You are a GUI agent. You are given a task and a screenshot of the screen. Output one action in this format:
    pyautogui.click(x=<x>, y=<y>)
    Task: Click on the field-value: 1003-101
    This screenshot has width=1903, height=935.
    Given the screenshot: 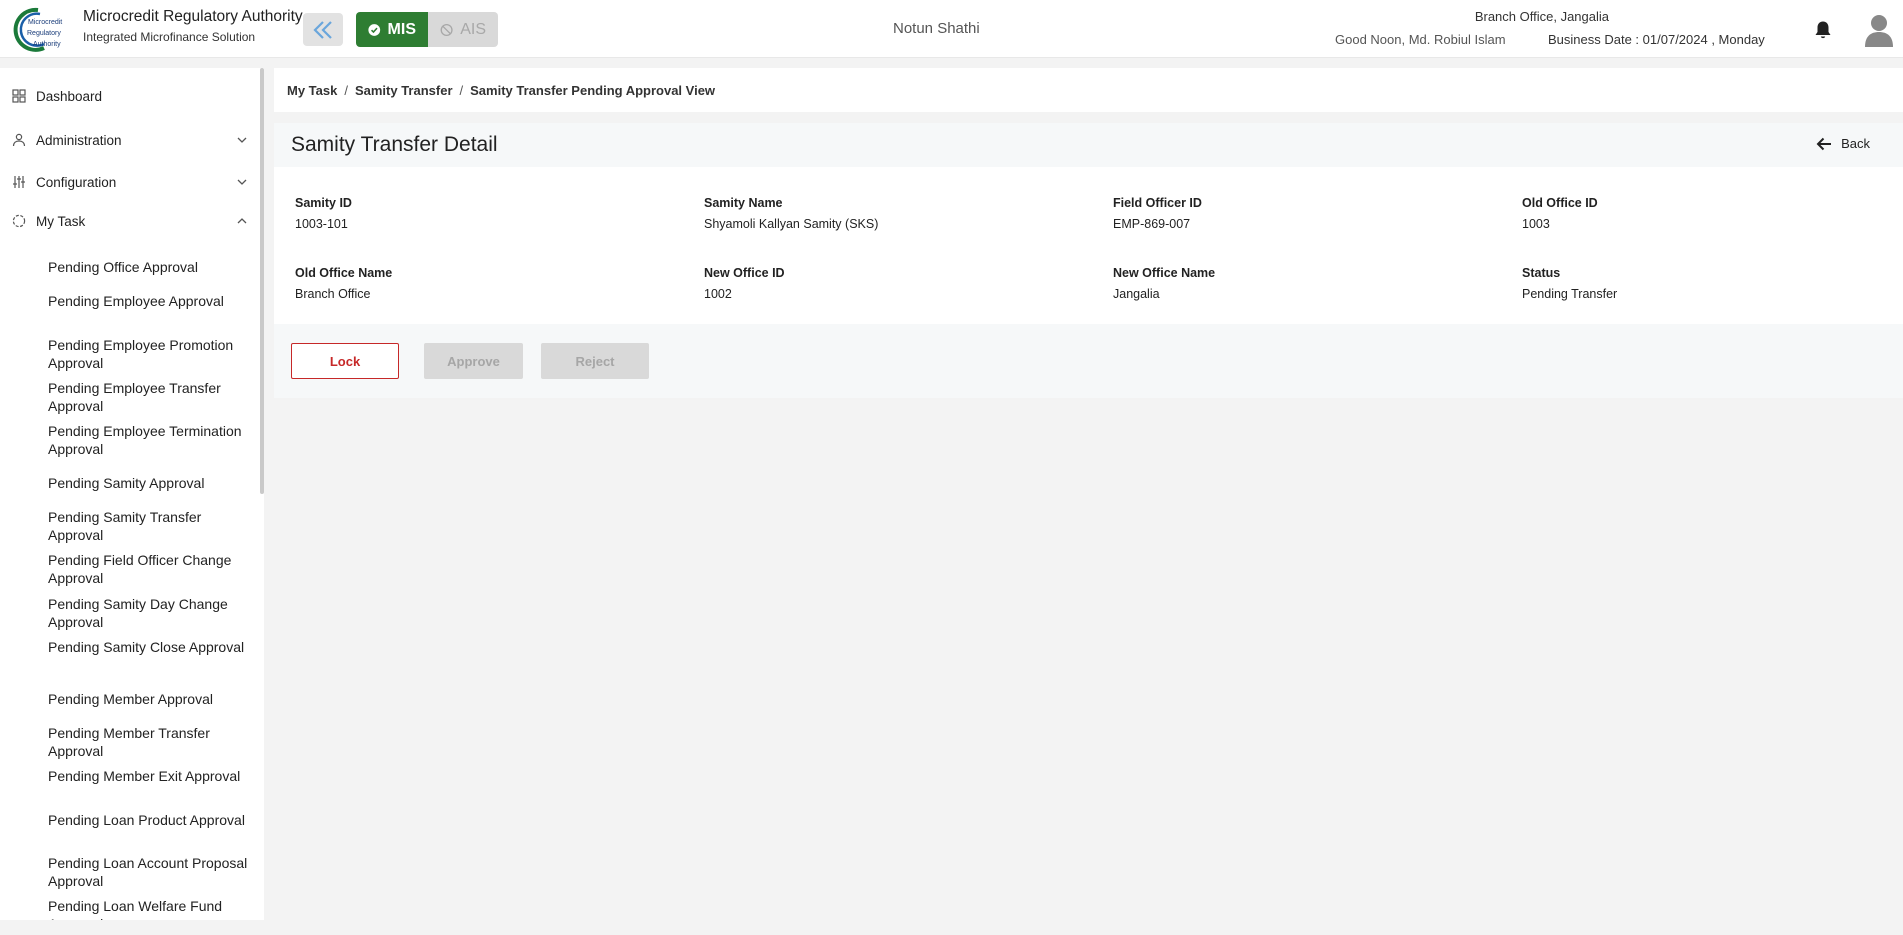 What is the action you would take?
    pyautogui.click(x=321, y=224)
    